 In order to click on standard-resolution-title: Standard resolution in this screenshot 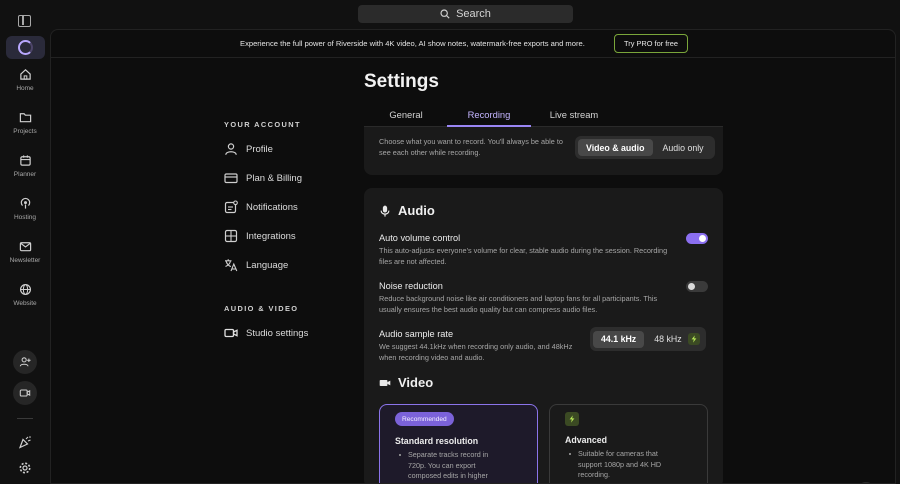, I will do `click(437, 441)`.